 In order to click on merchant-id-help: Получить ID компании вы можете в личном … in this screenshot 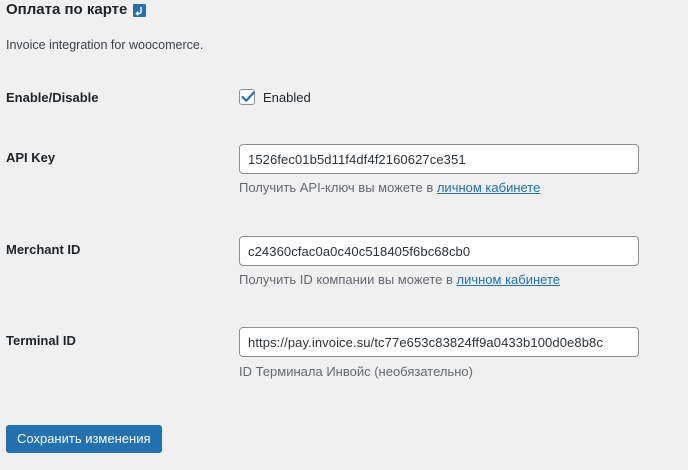, I will do `click(399, 279)`.